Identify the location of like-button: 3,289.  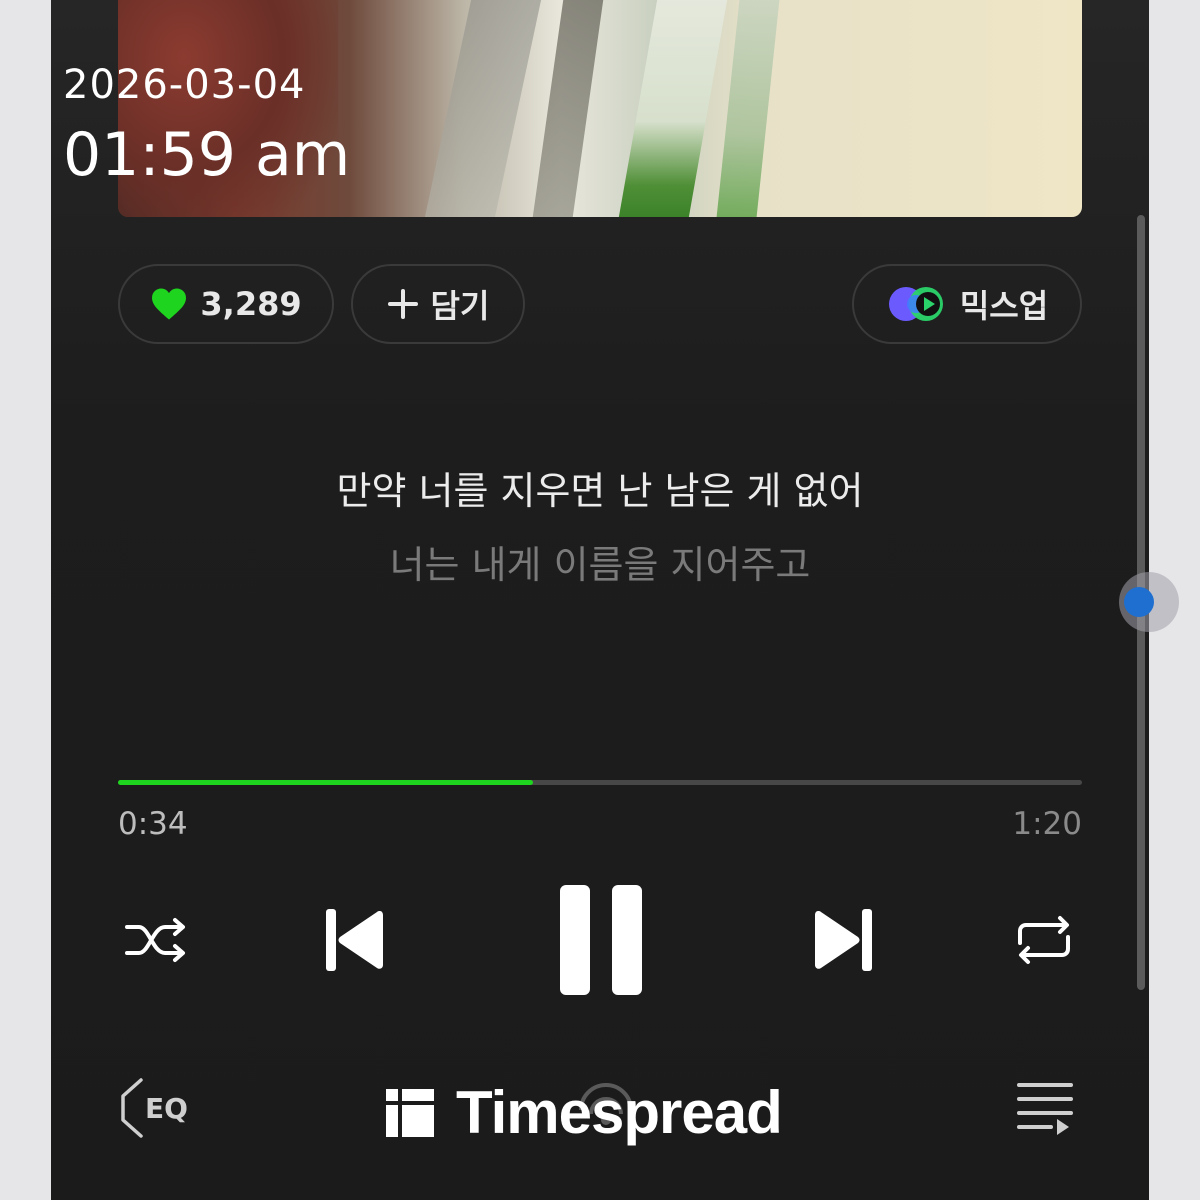
(226, 304).